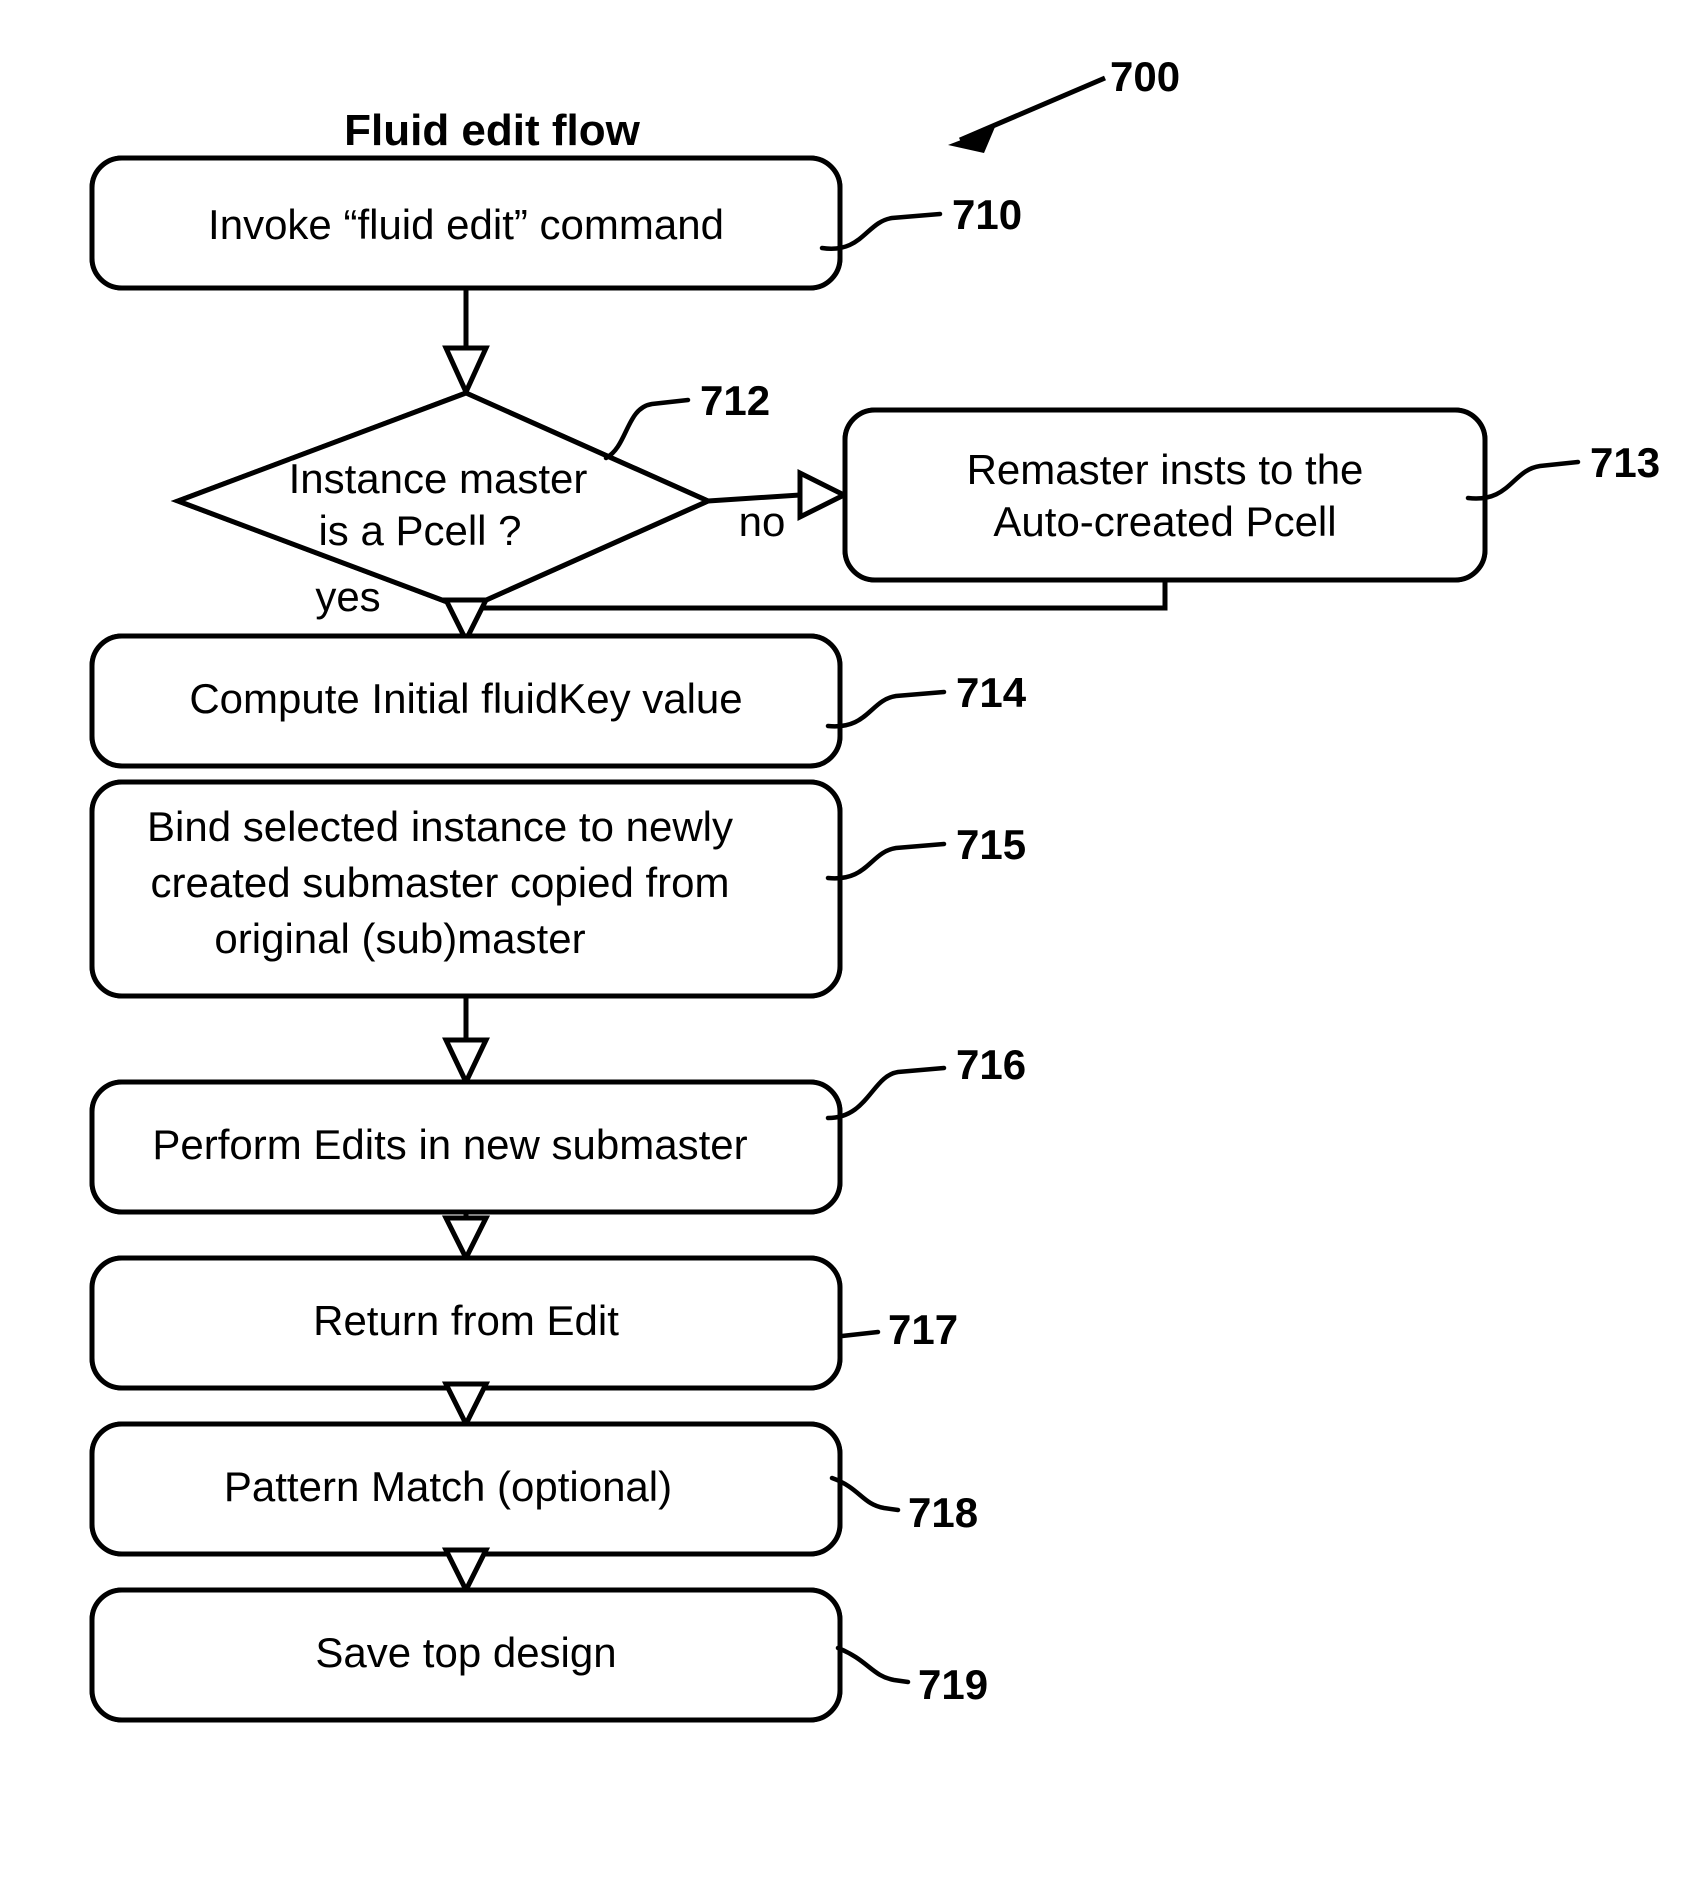  I want to click on connector-710-712-arrowhead, so click(466, 372).